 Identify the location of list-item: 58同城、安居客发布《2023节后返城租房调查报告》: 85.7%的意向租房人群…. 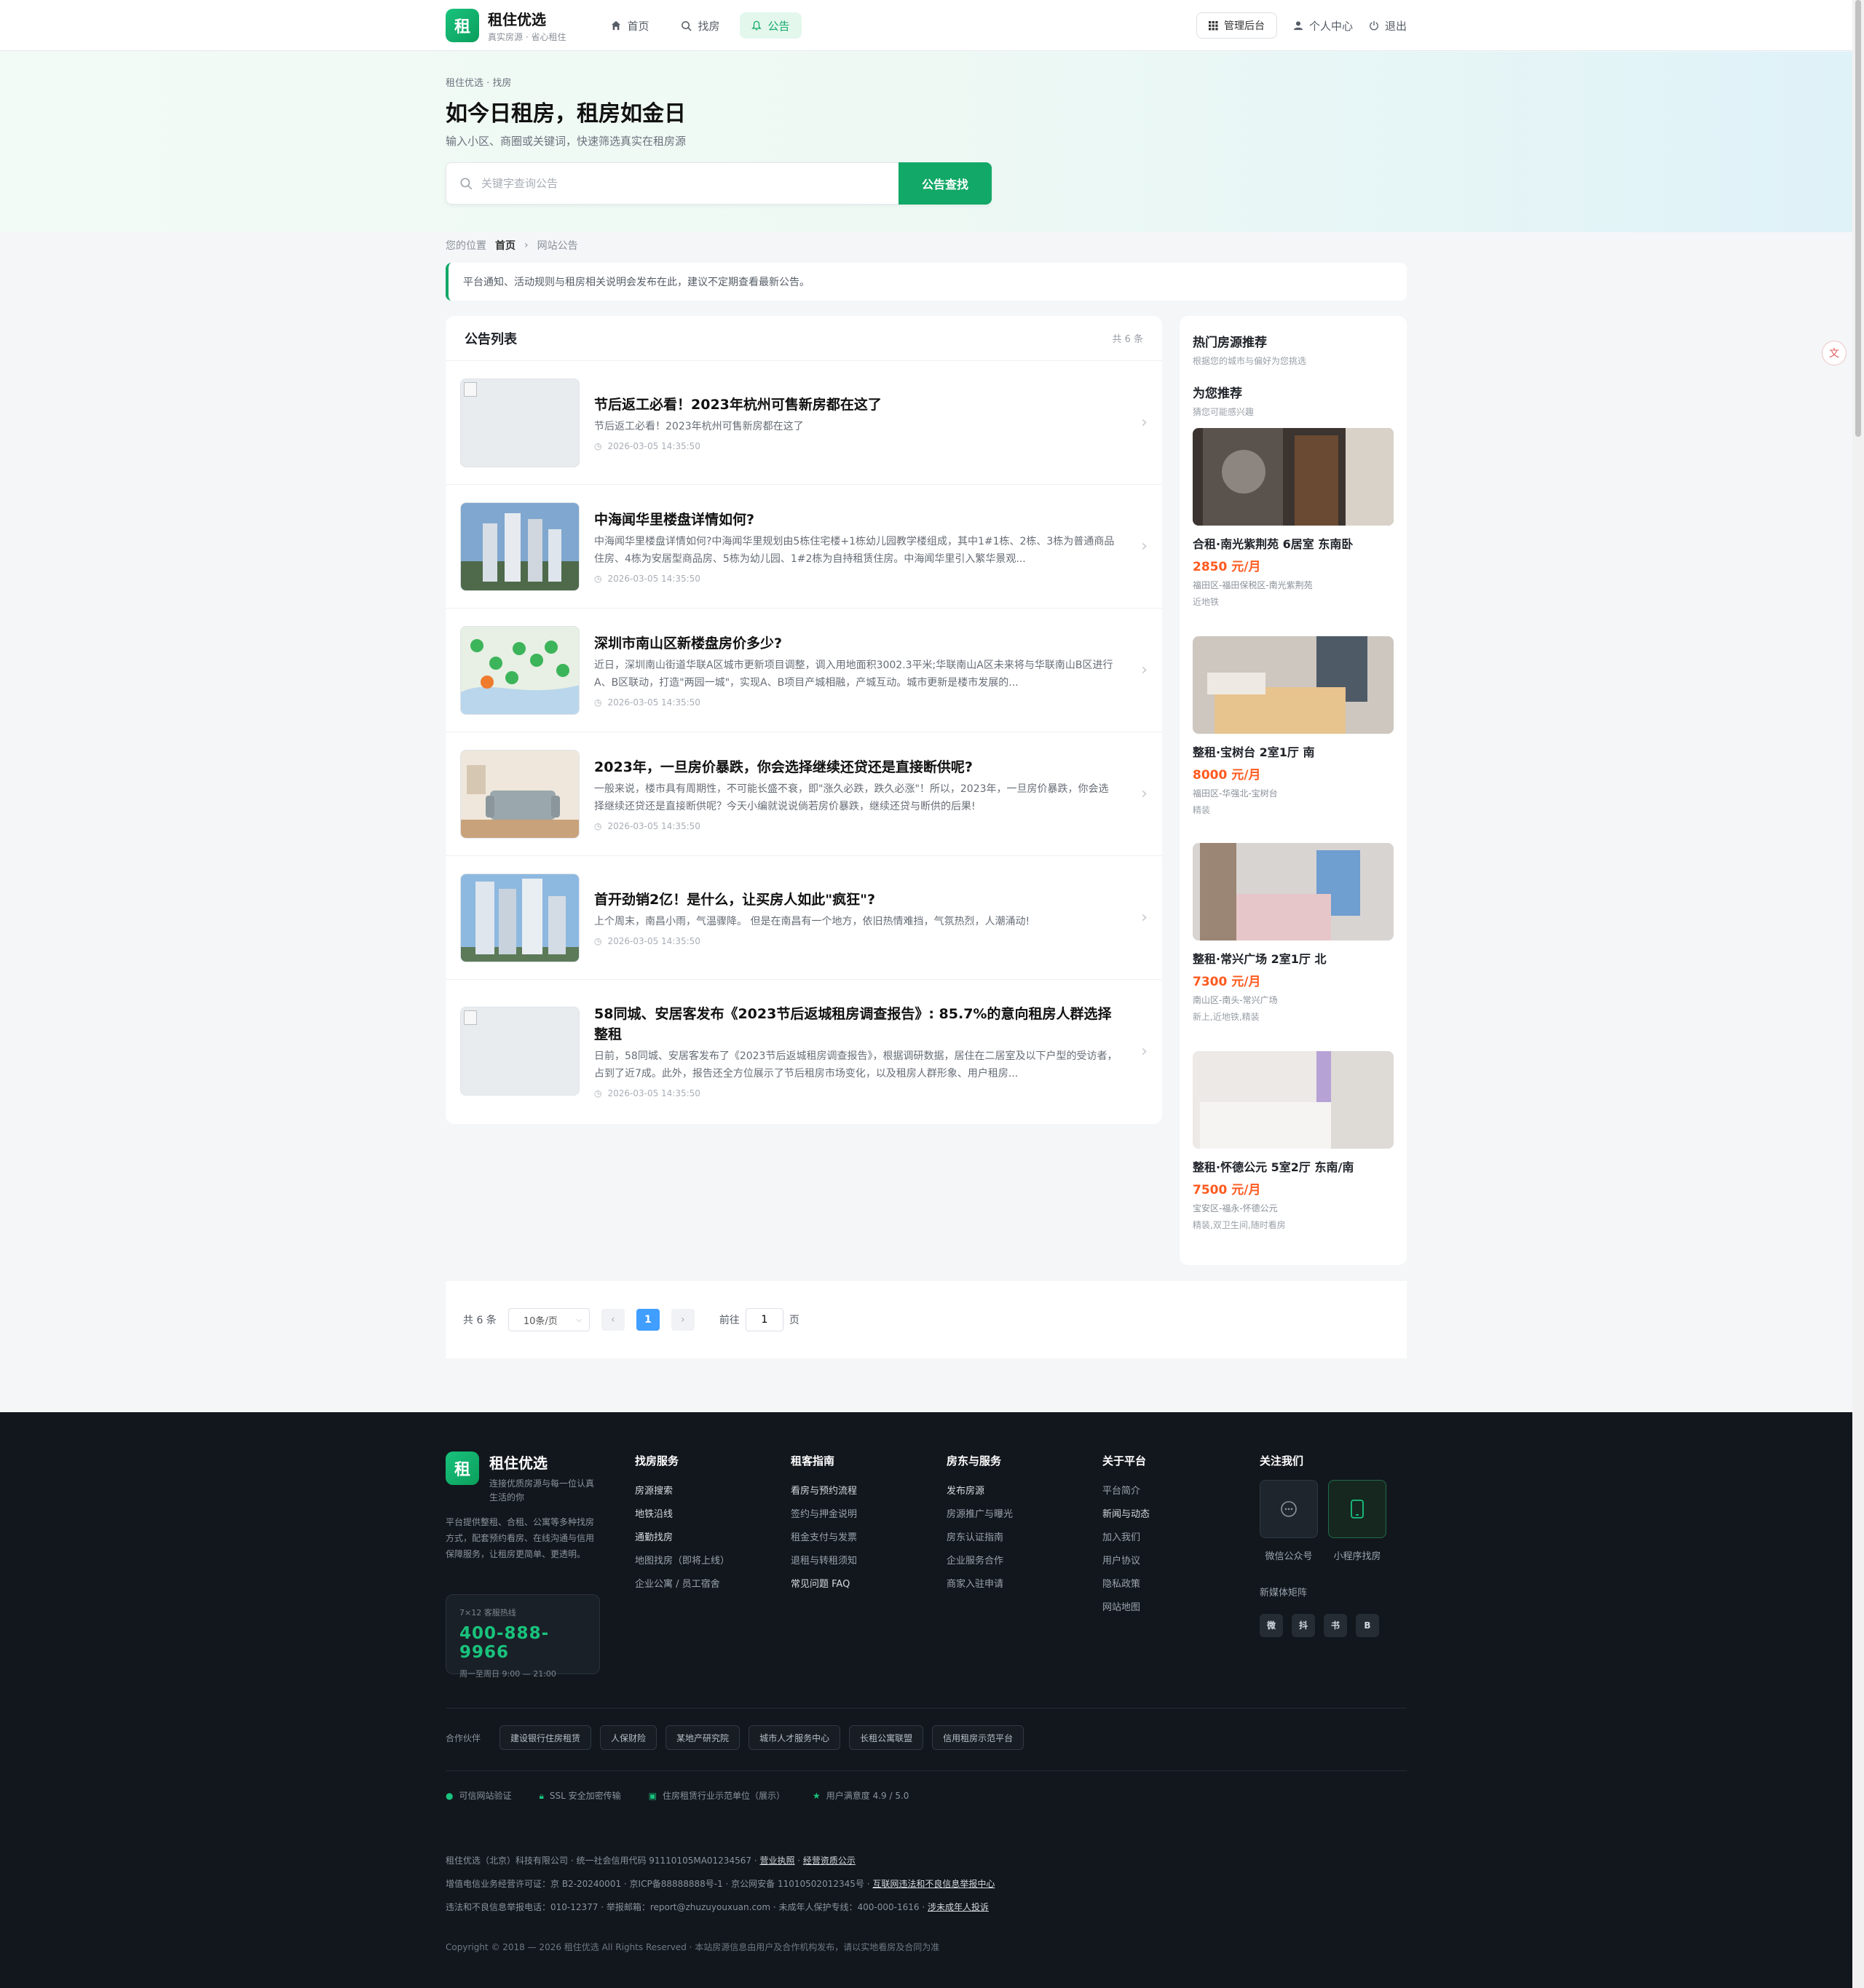
(804, 1051).